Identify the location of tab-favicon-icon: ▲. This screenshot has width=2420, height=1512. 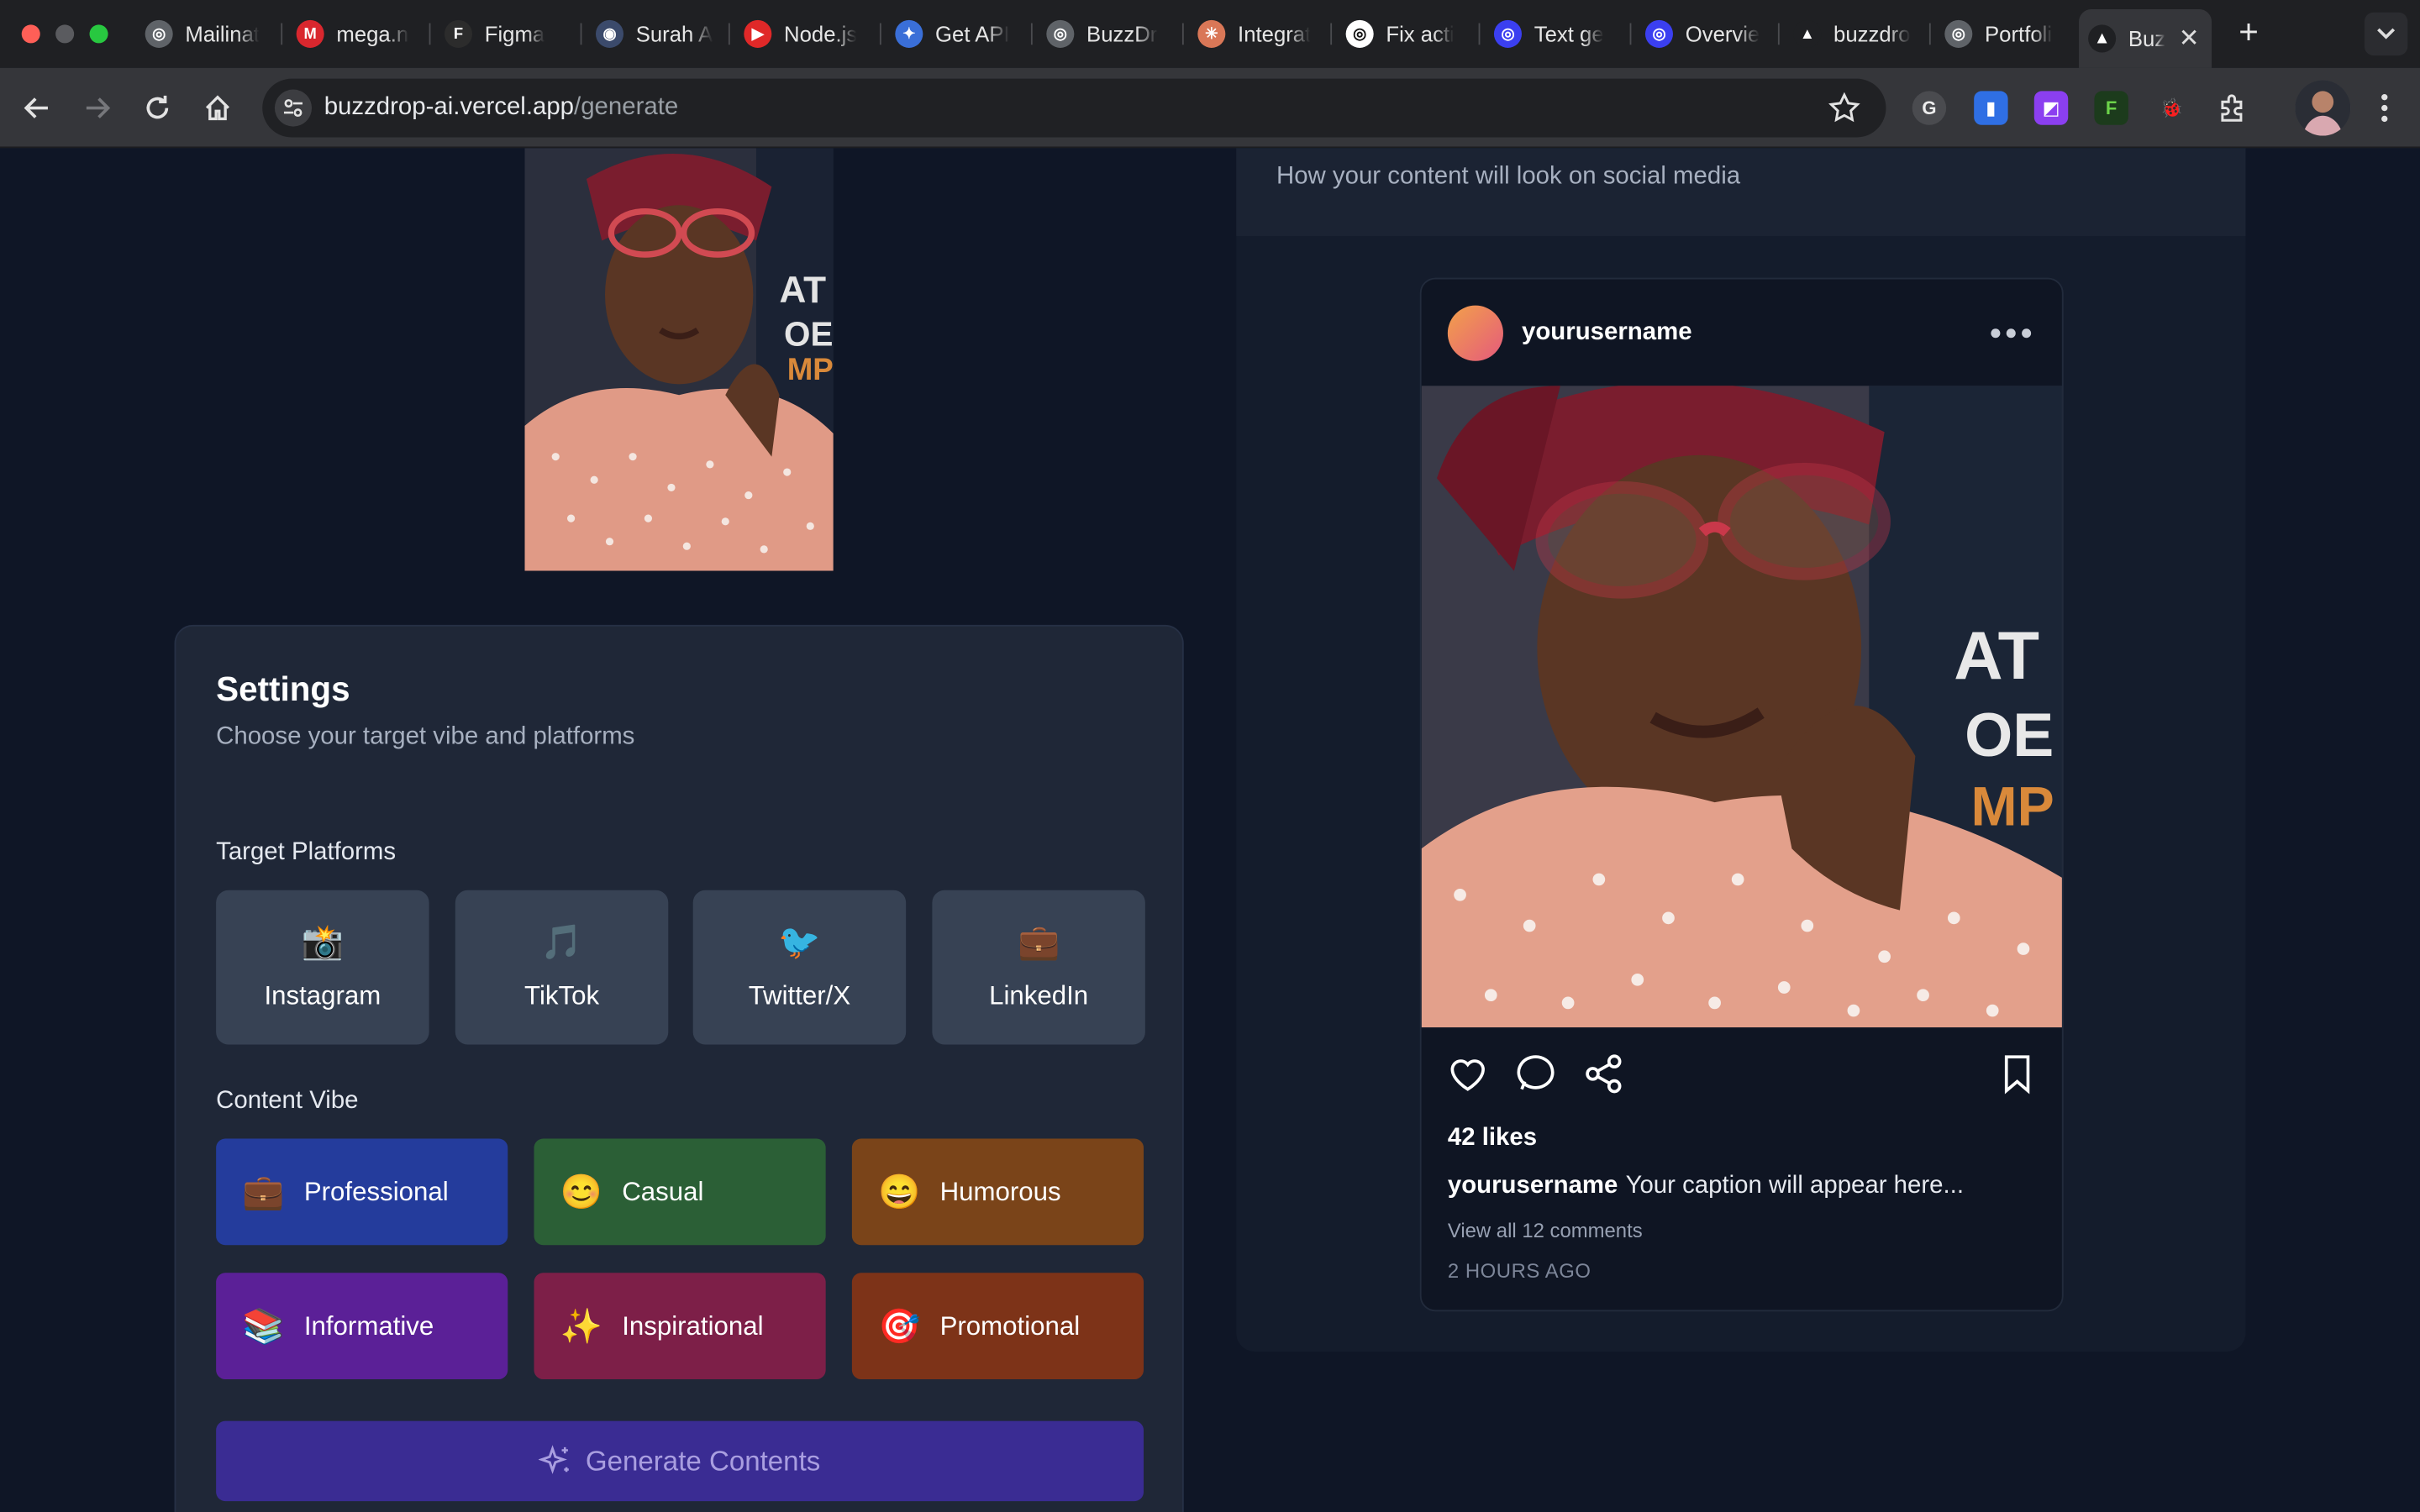
(1807, 33).